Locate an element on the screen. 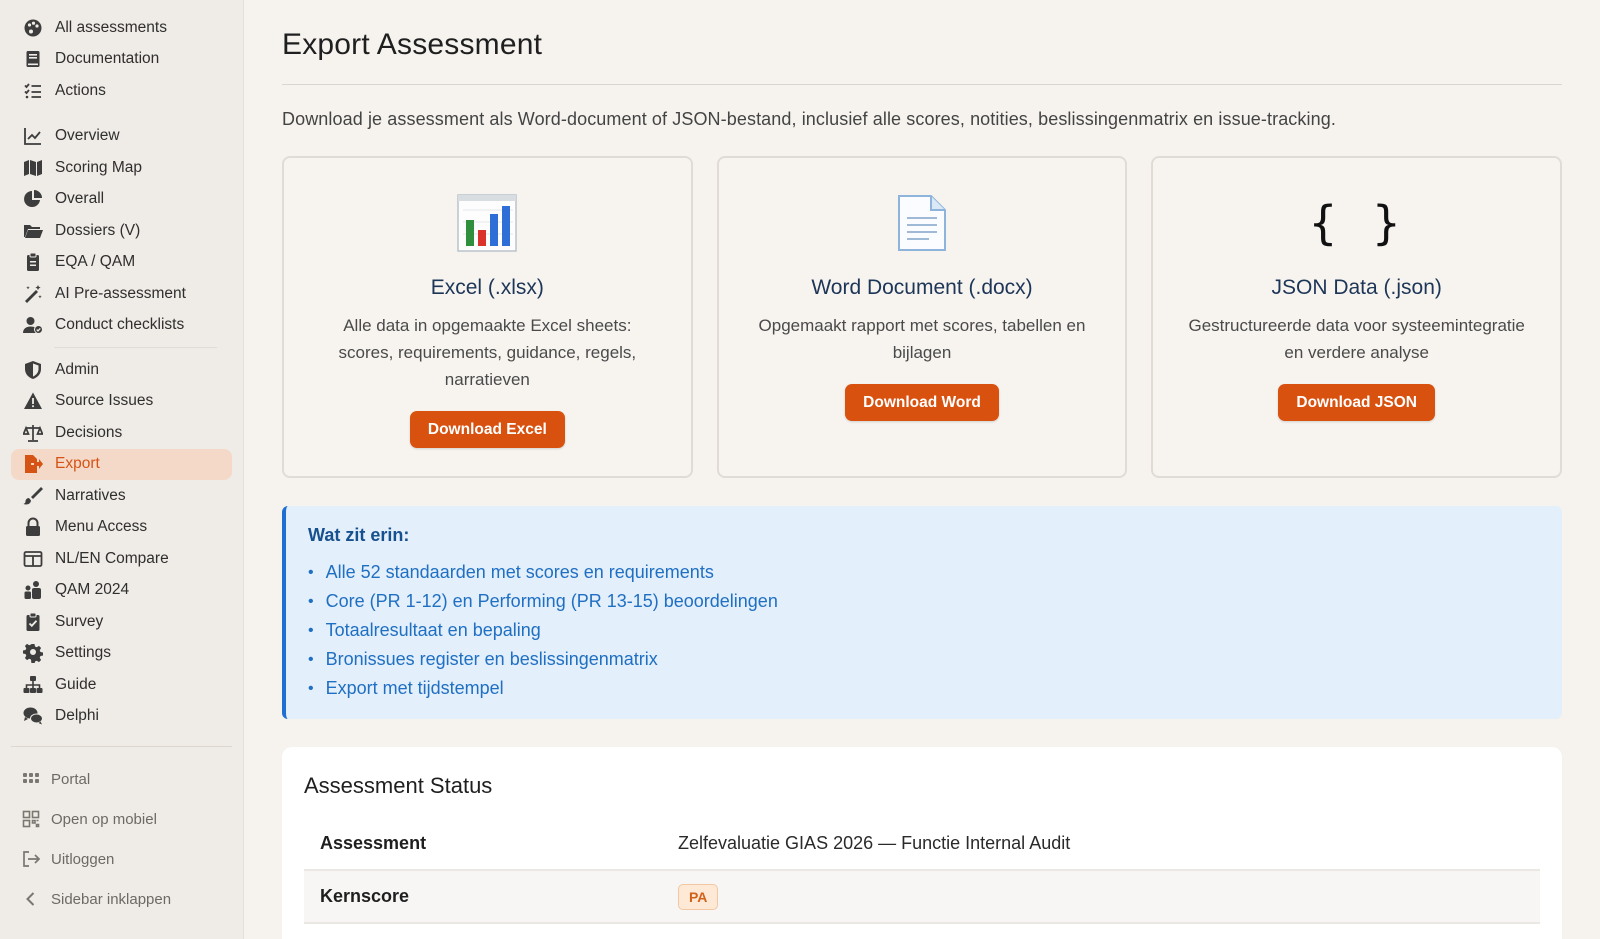  sidebar-item-qam-2024: QAM 2024 is located at coordinates (121, 591).